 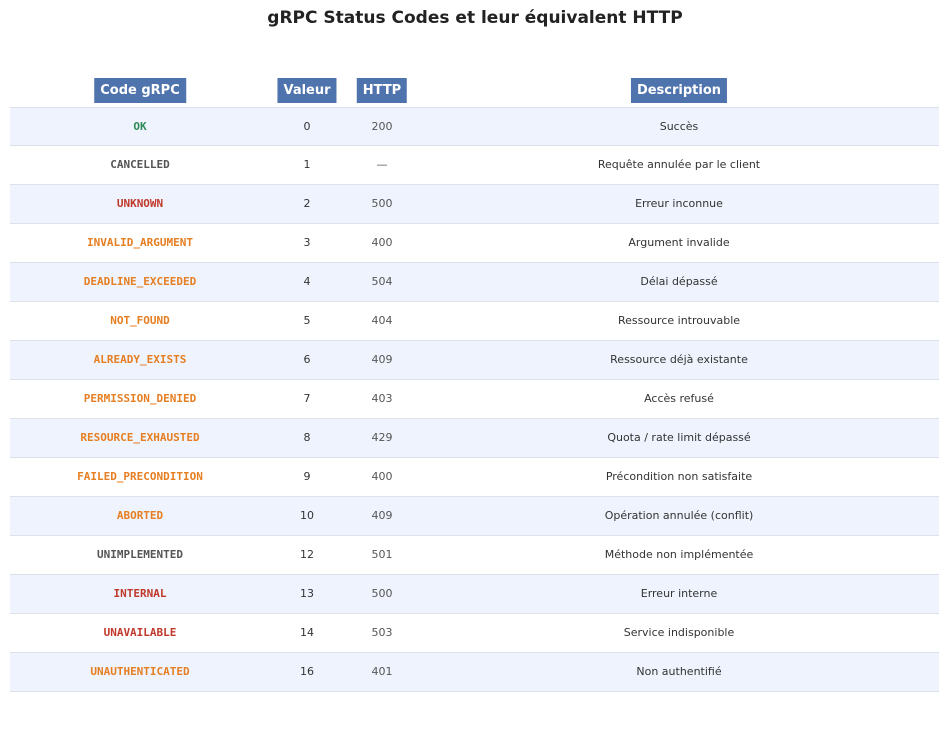 What do you see at coordinates (679, 671) in the screenshot?
I see `cell-description: Non authentifié` at bounding box center [679, 671].